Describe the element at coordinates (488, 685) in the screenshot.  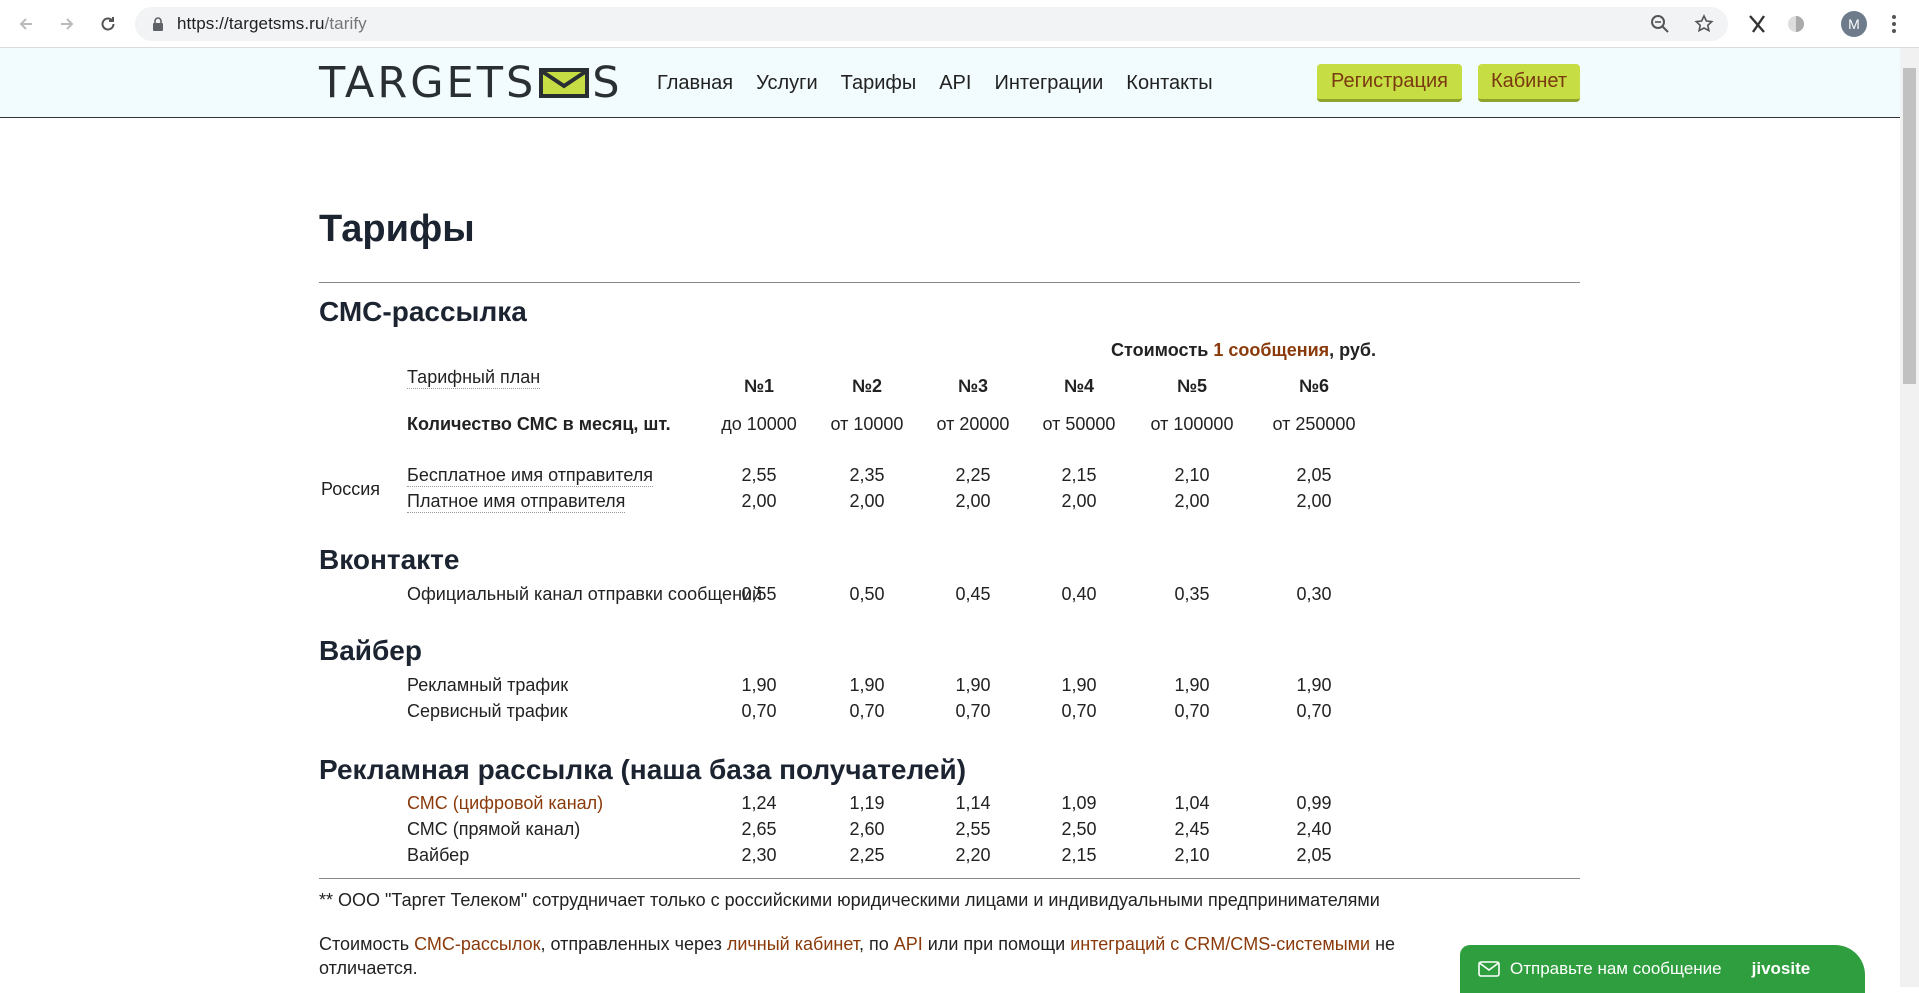
I see `viber-row-label: Рекламный трафик` at that location.